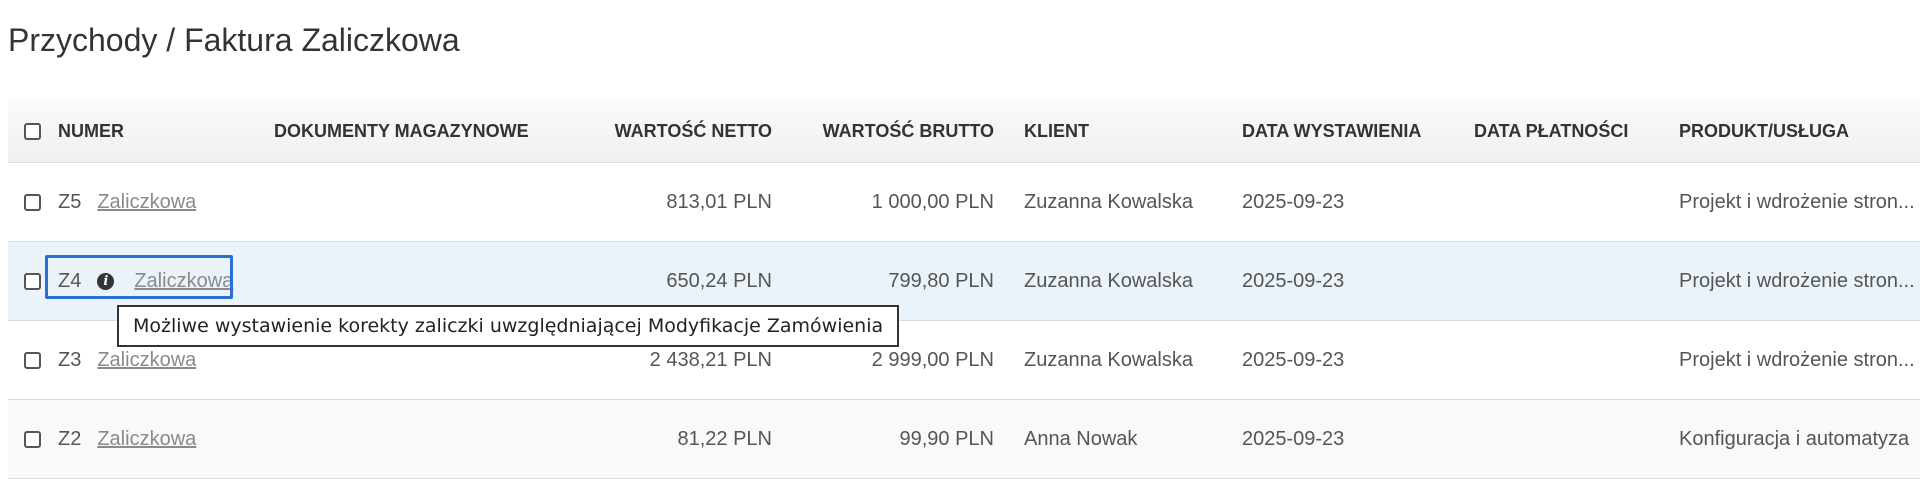 This screenshot has height=479, width=1920. I want to click on column-header-data-wystawienia: DATA WYSTAWIENIA, so click(1331, 131).